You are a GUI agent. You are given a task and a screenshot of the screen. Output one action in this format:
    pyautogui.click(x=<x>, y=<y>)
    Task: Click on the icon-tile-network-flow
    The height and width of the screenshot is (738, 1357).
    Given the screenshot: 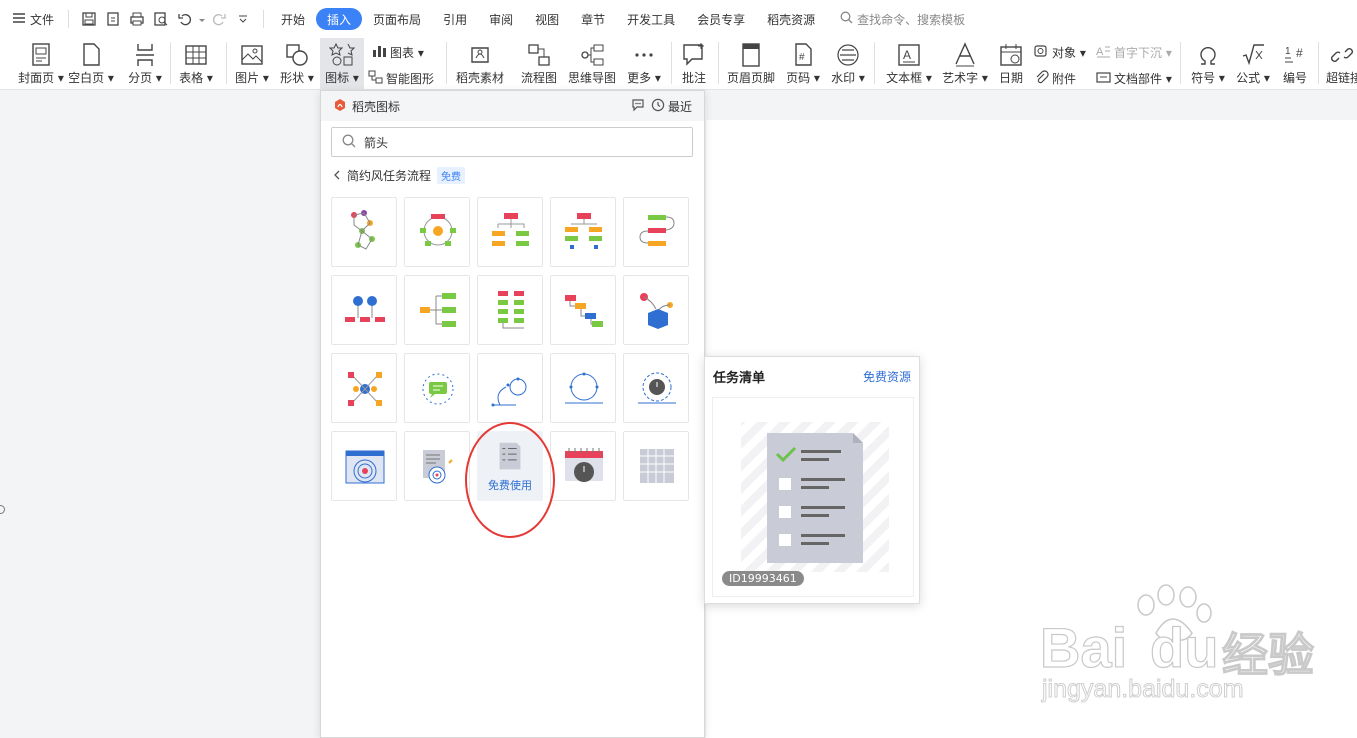 What is the action you would take?
    pyautogui.click(x=364, y=232)
    